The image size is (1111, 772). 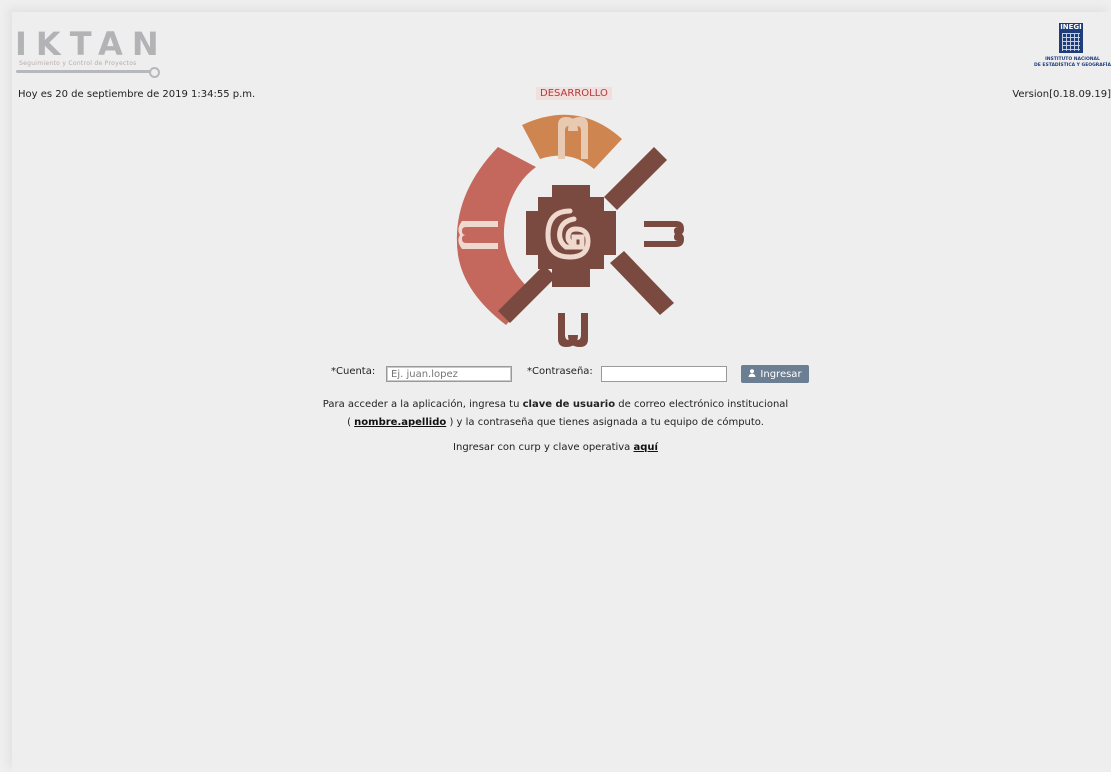 What do you see at coordinates (154, 72) in the screenshot?
I see `logo-dot` at bounding box center [154, 72].